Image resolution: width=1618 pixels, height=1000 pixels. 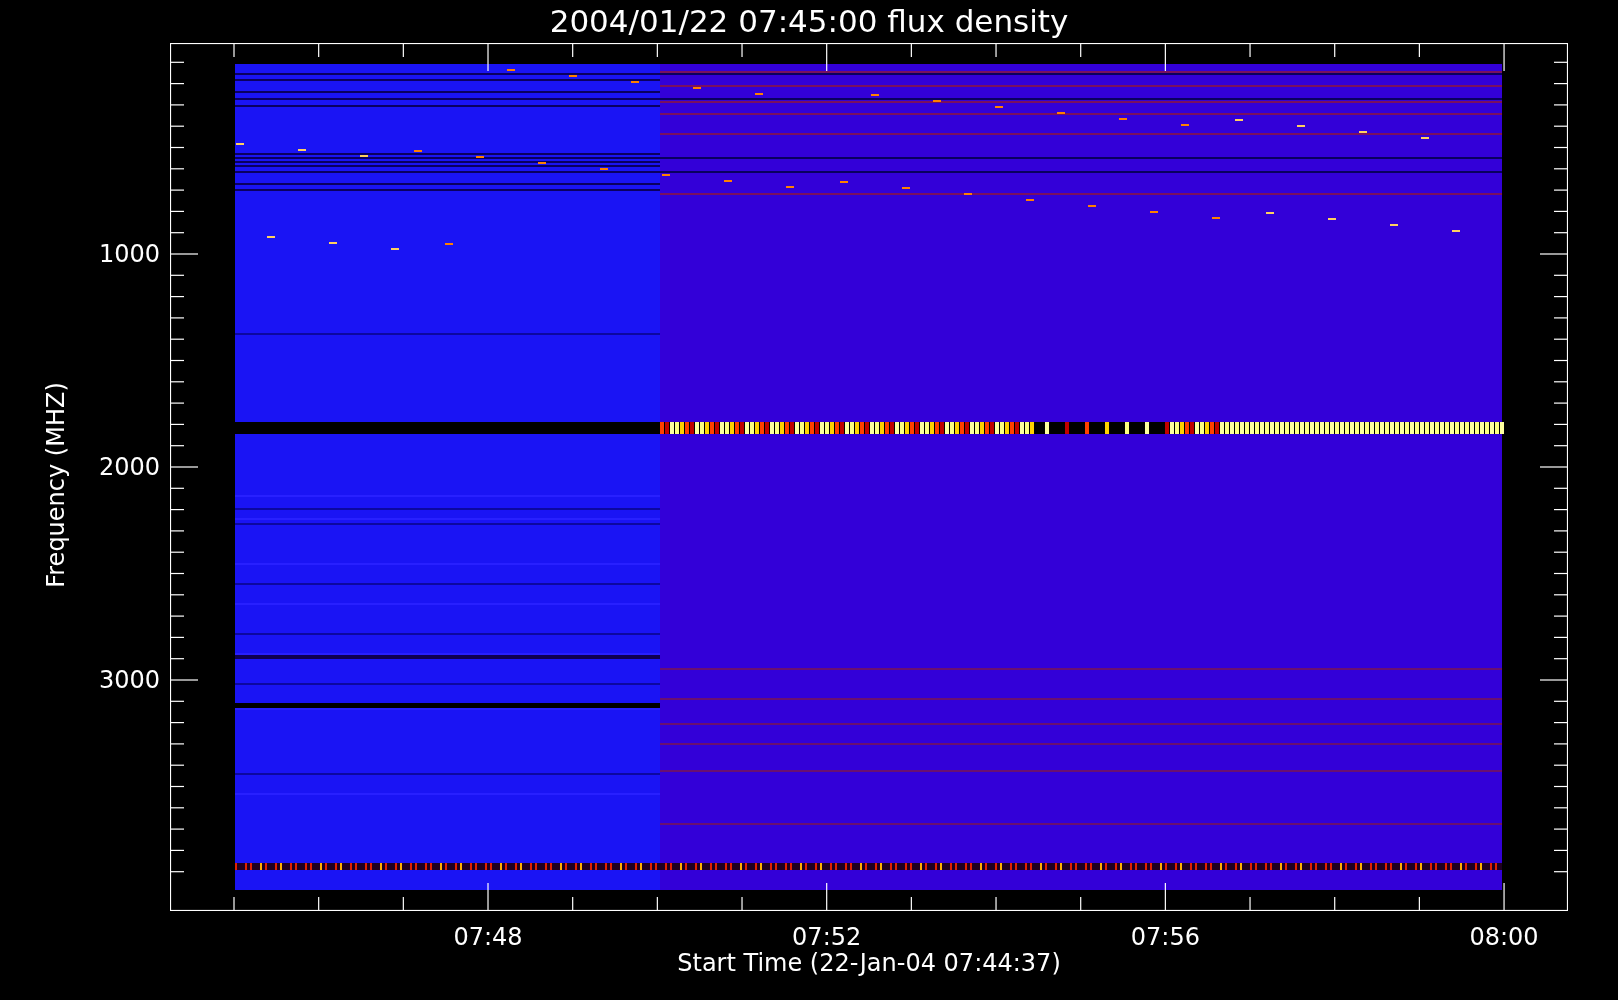 What do you see at coordinates (129, 467) in the screenshot?
I see `y-tick-label: 2000` at bounding box center [129, 467].